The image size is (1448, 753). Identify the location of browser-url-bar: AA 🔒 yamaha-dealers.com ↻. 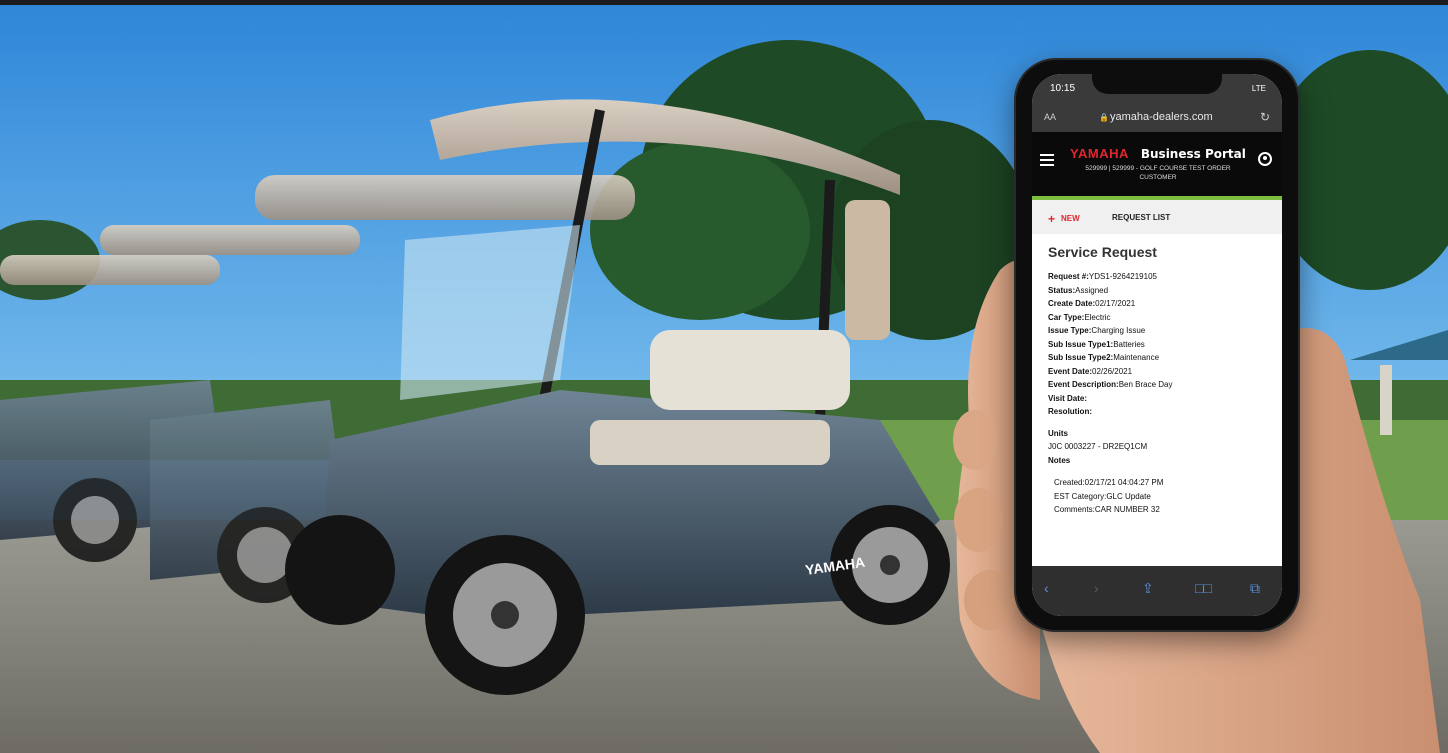
(1157, 118).